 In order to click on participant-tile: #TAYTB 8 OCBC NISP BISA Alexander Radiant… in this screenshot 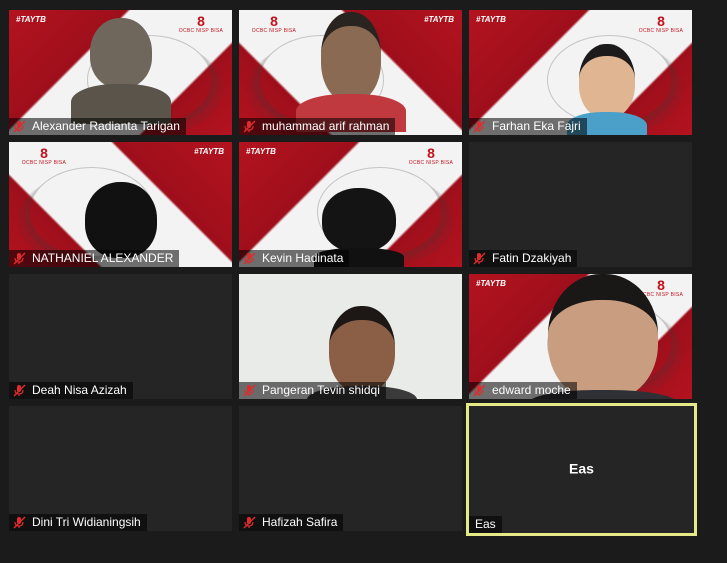, I will do `click(120, 72)`.